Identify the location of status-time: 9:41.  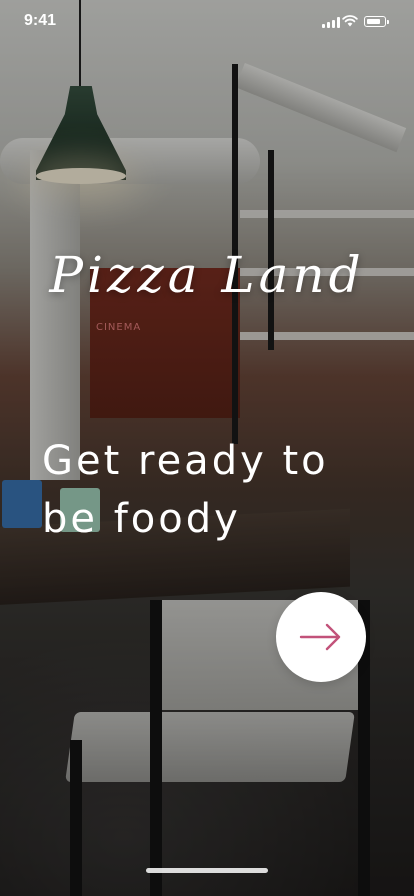
(40, 20).